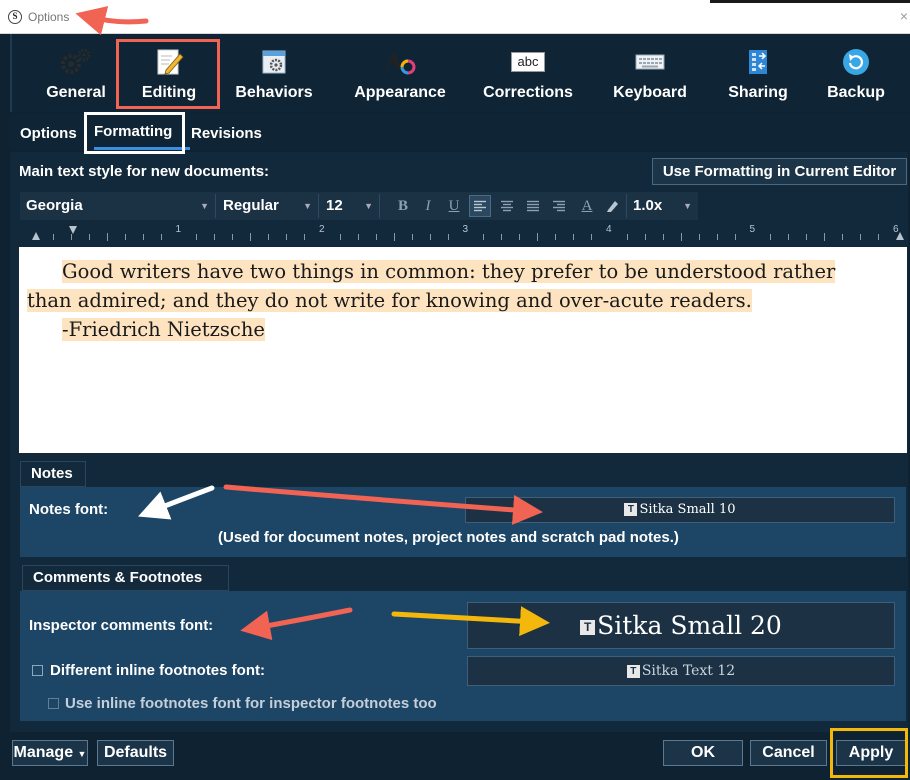 The image size is (910, 780). Describe the element at coordinates (779, 171) in the screenshot. I see `use-formatting-current-editor-button: Use Formatting in Current Editor` at that location.